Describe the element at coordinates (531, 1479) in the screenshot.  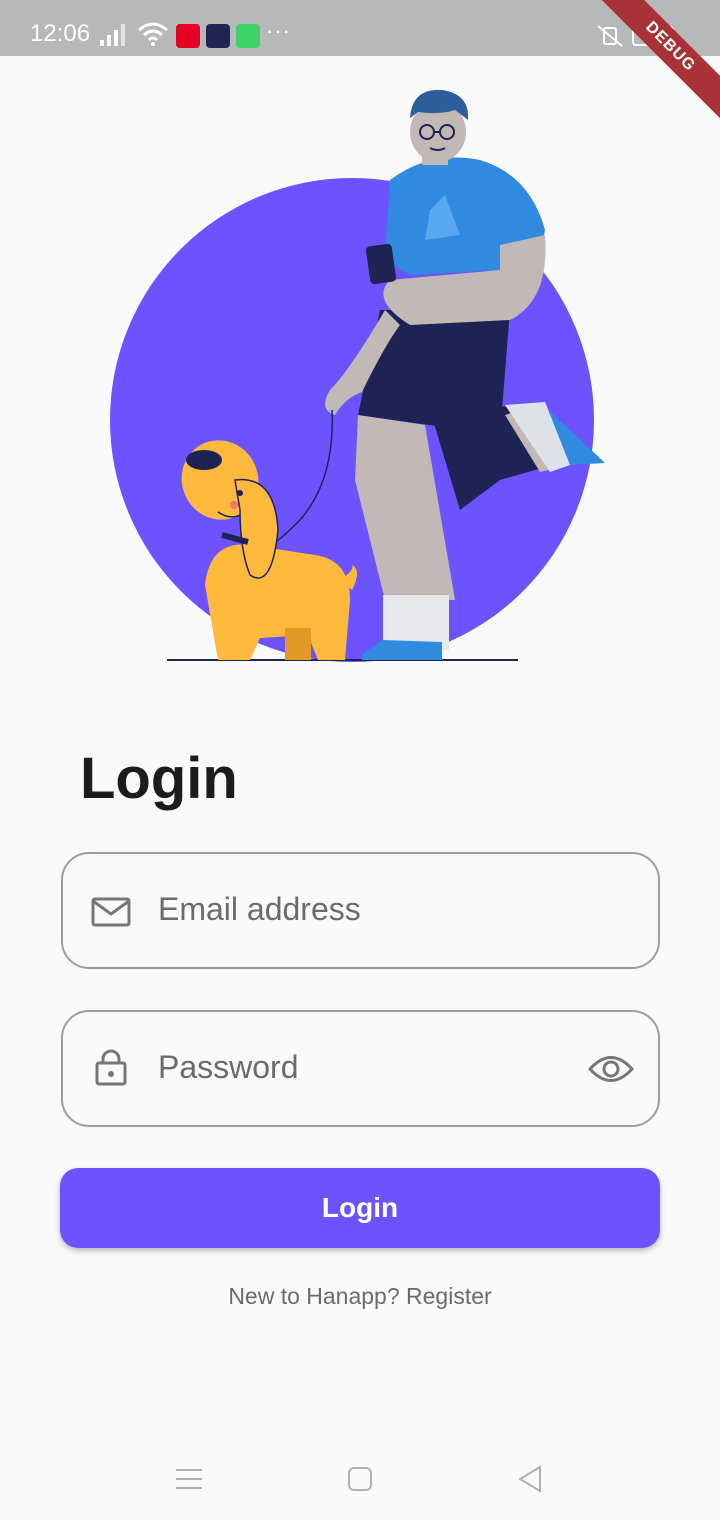
I see `back-icon` at that location.